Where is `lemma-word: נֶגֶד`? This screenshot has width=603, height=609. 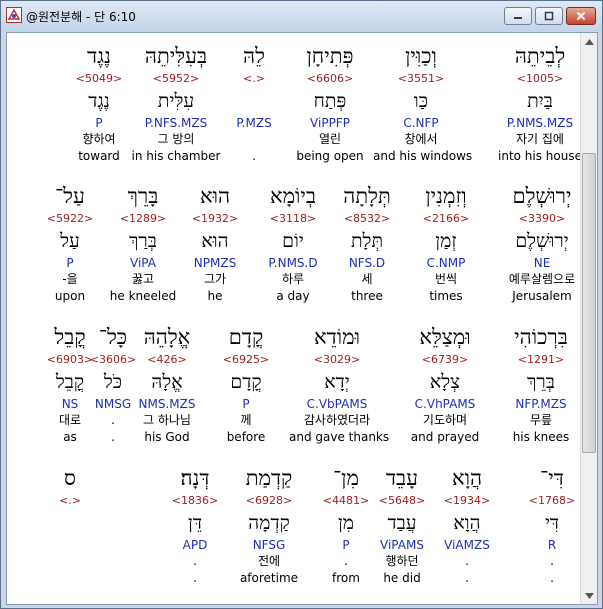
lemma-word: נֶגֶד is located at coordinates (99, 101).